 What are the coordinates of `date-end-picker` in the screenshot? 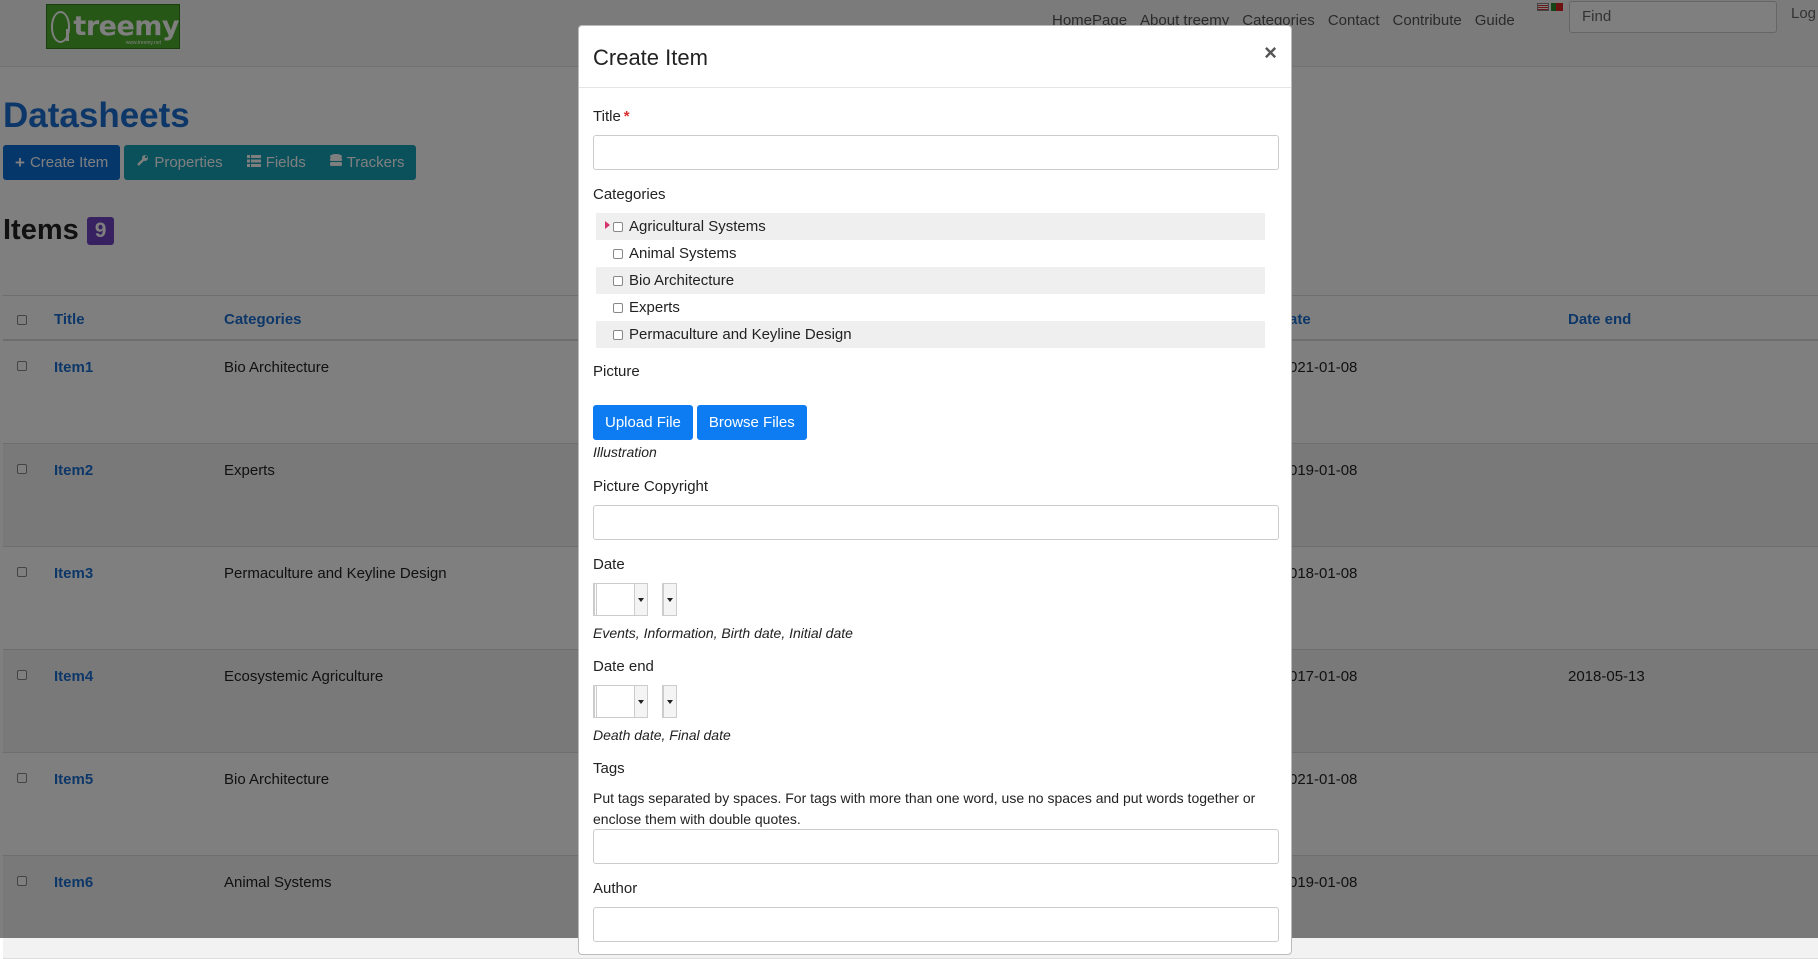 It's located at (936, 701).